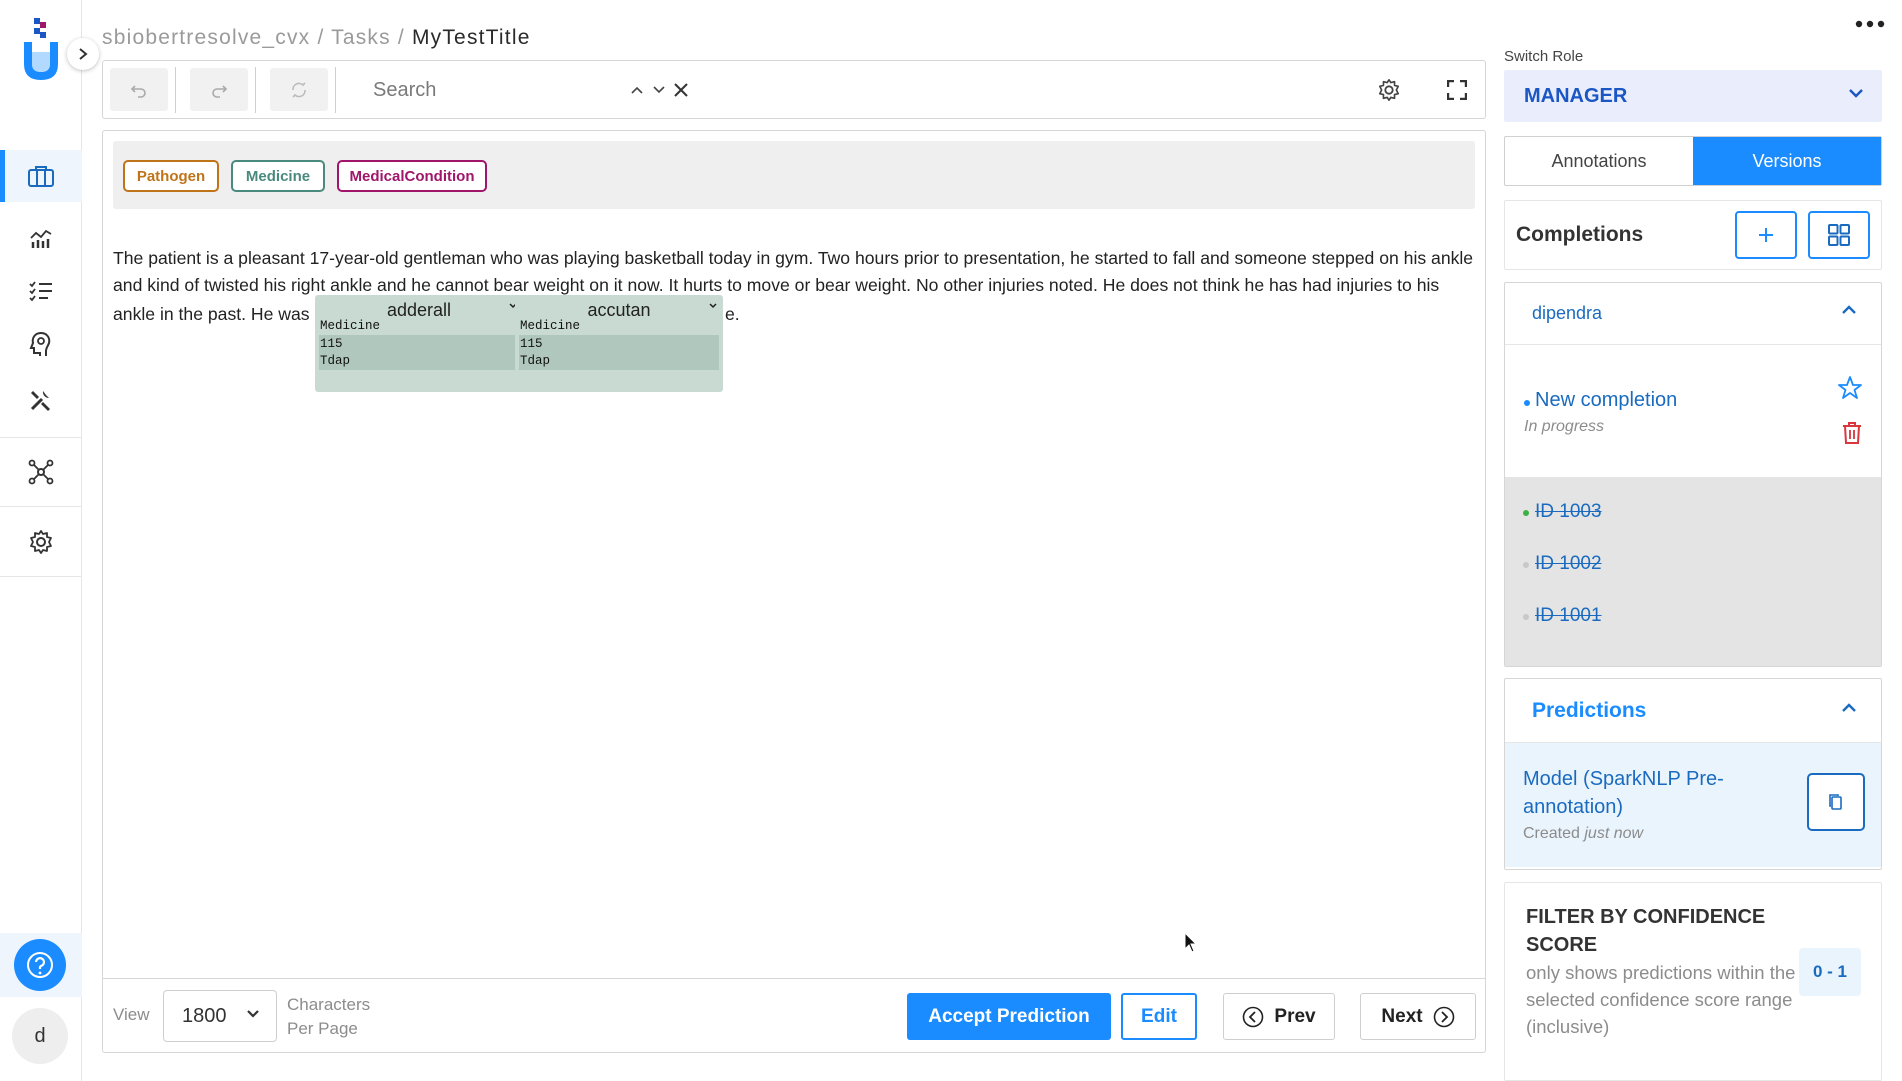 Image resolution: width=1902 pixels, height=1081 pixels. I want to click on mouse-cursor-icon, so click(1191, 942).